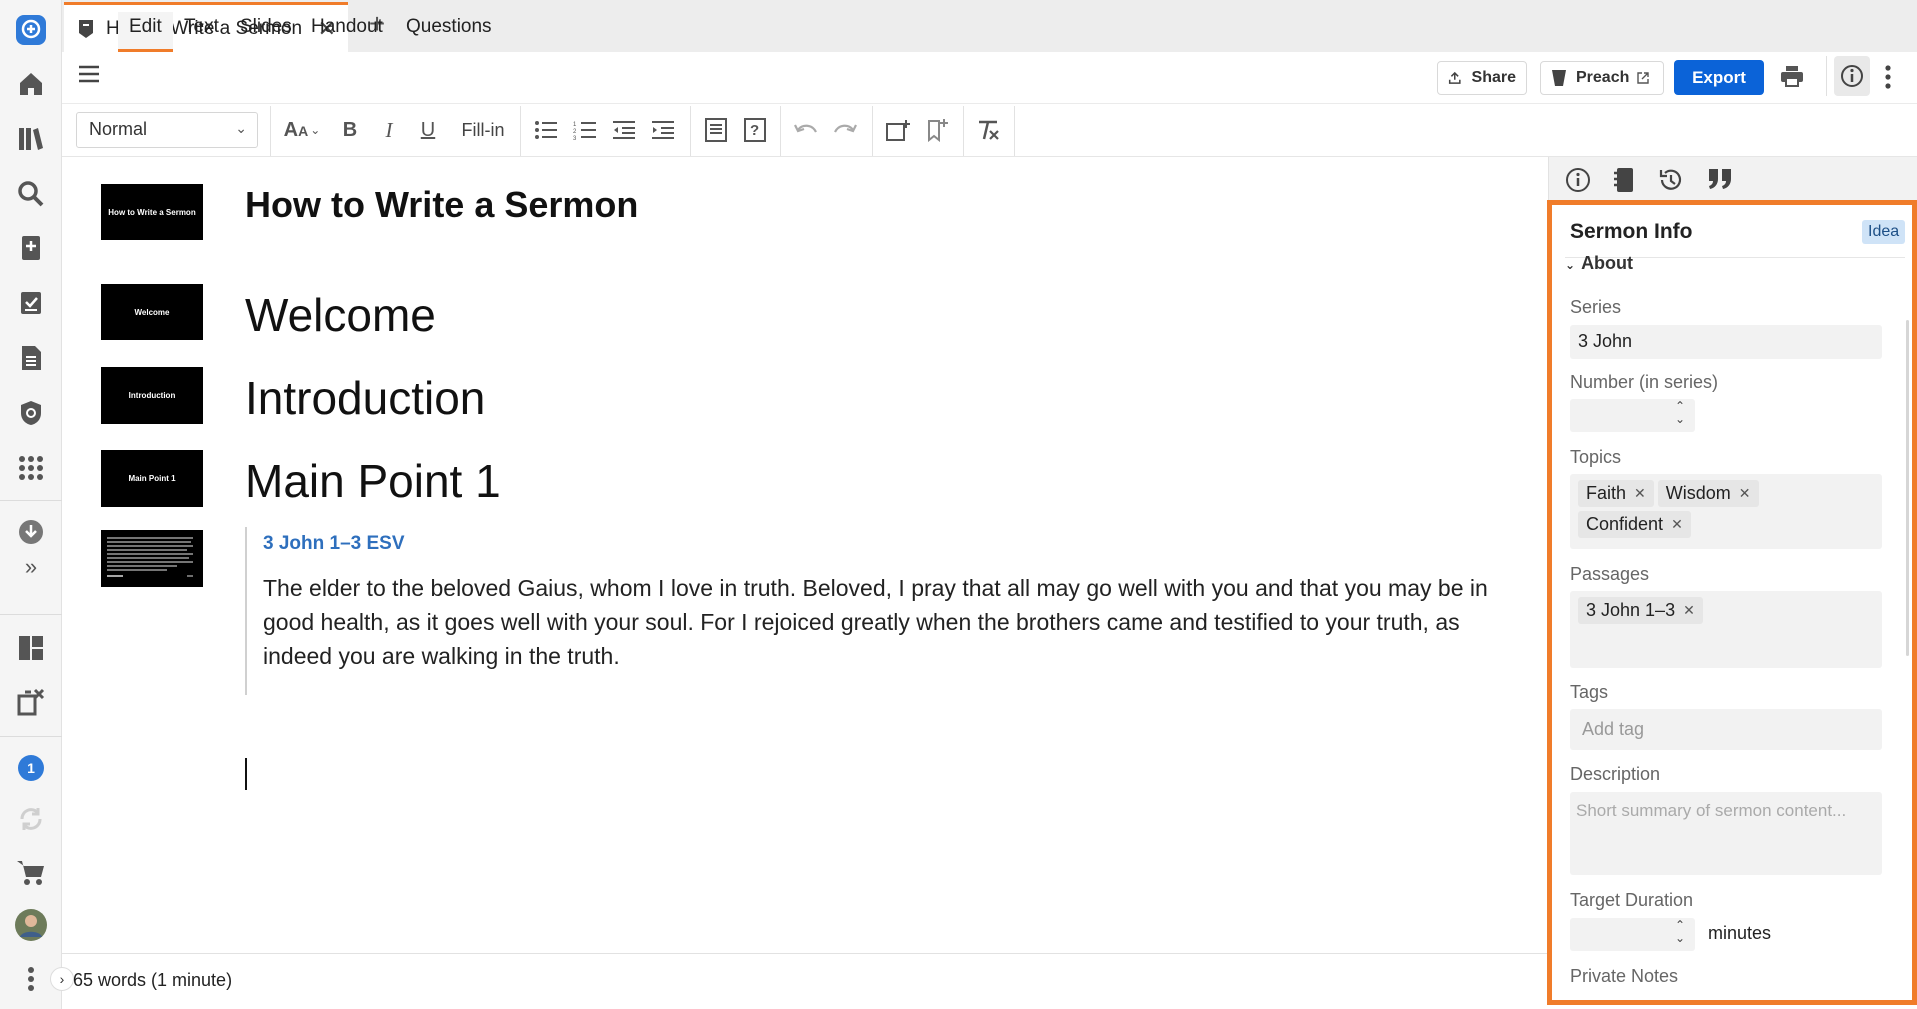  Describe the element at coordinates (31, 925) in the screenshot. I see `avatar` at that location.